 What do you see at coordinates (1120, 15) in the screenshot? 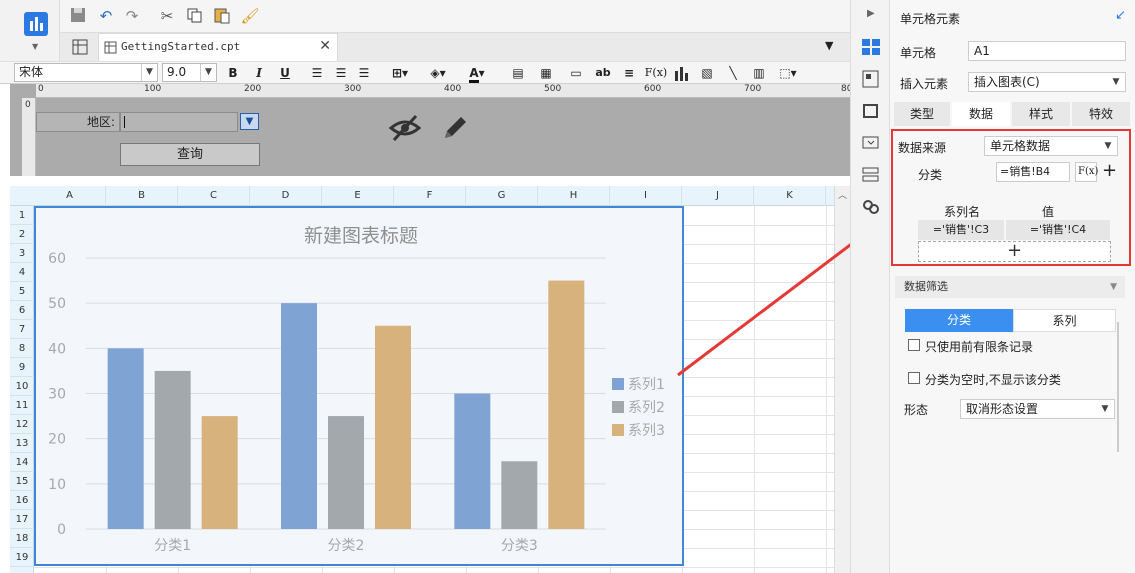
I see `pin-icon: ↙` at bounding box center [1120, 15].